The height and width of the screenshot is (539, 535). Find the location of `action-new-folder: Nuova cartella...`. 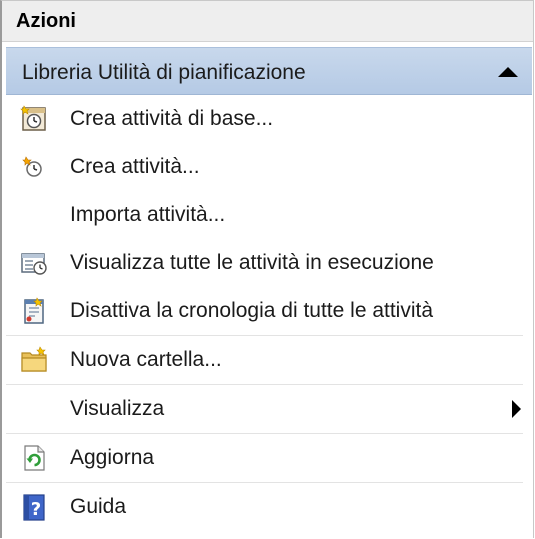

action-new-folder: Nuova cartella... is located at coordinates (264, 360).